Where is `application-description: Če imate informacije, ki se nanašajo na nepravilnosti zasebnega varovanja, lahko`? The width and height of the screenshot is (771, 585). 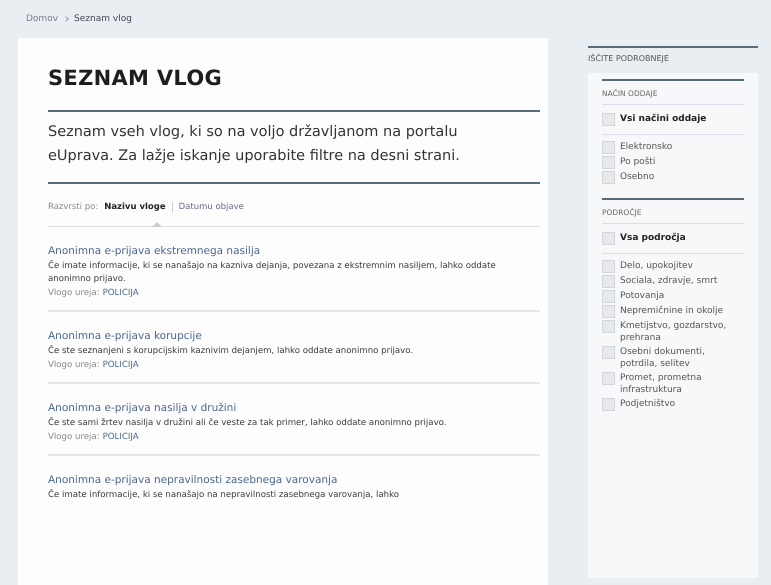
application-description: Če imate informacije, ki se nanašajo na nepravilnosti zasebnega varovanja, lahko is located at coordinates (224, 495).